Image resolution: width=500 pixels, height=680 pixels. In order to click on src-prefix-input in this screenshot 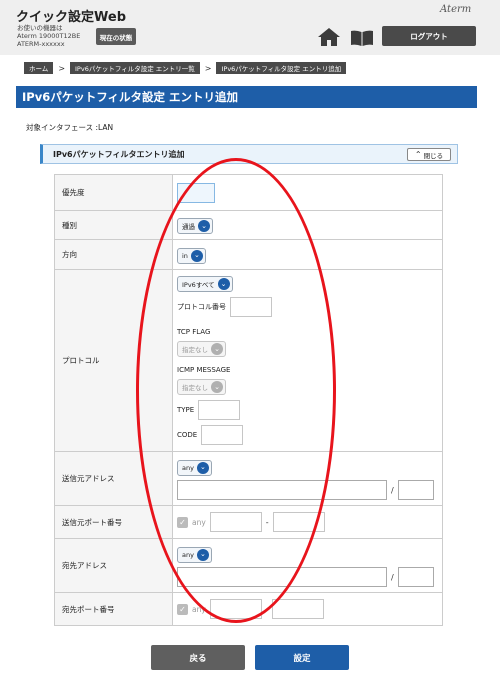, I will do `click(415, 490)`.